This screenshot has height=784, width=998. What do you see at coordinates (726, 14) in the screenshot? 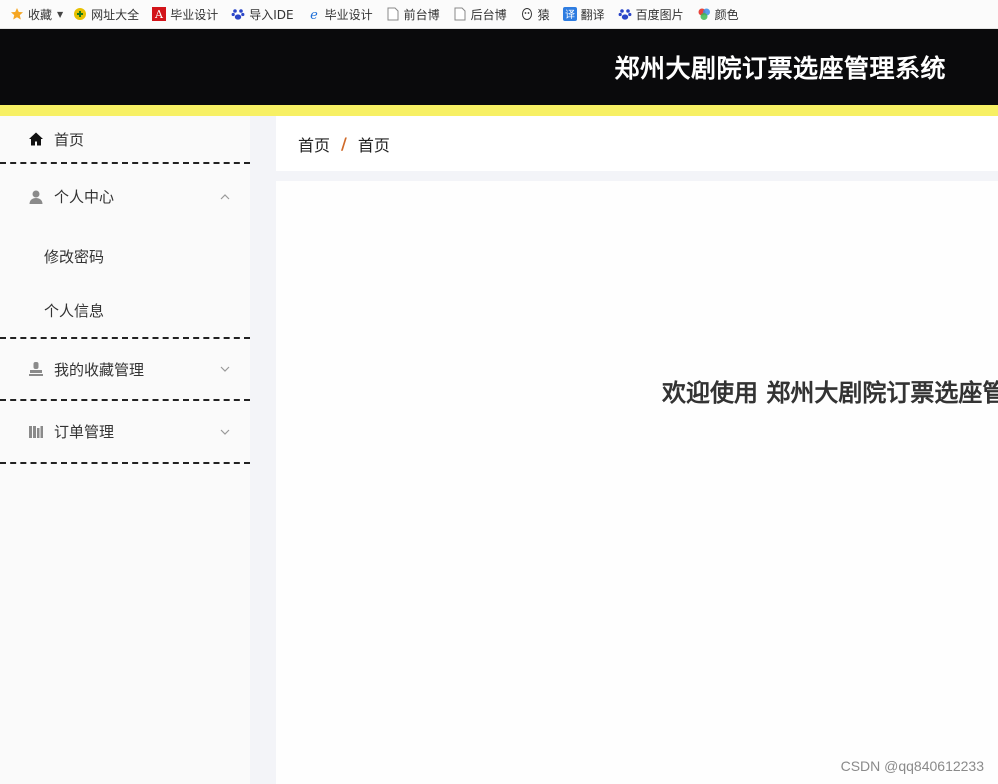
I see `bookmark-label: 颜色` at bounding box center [726, 14].